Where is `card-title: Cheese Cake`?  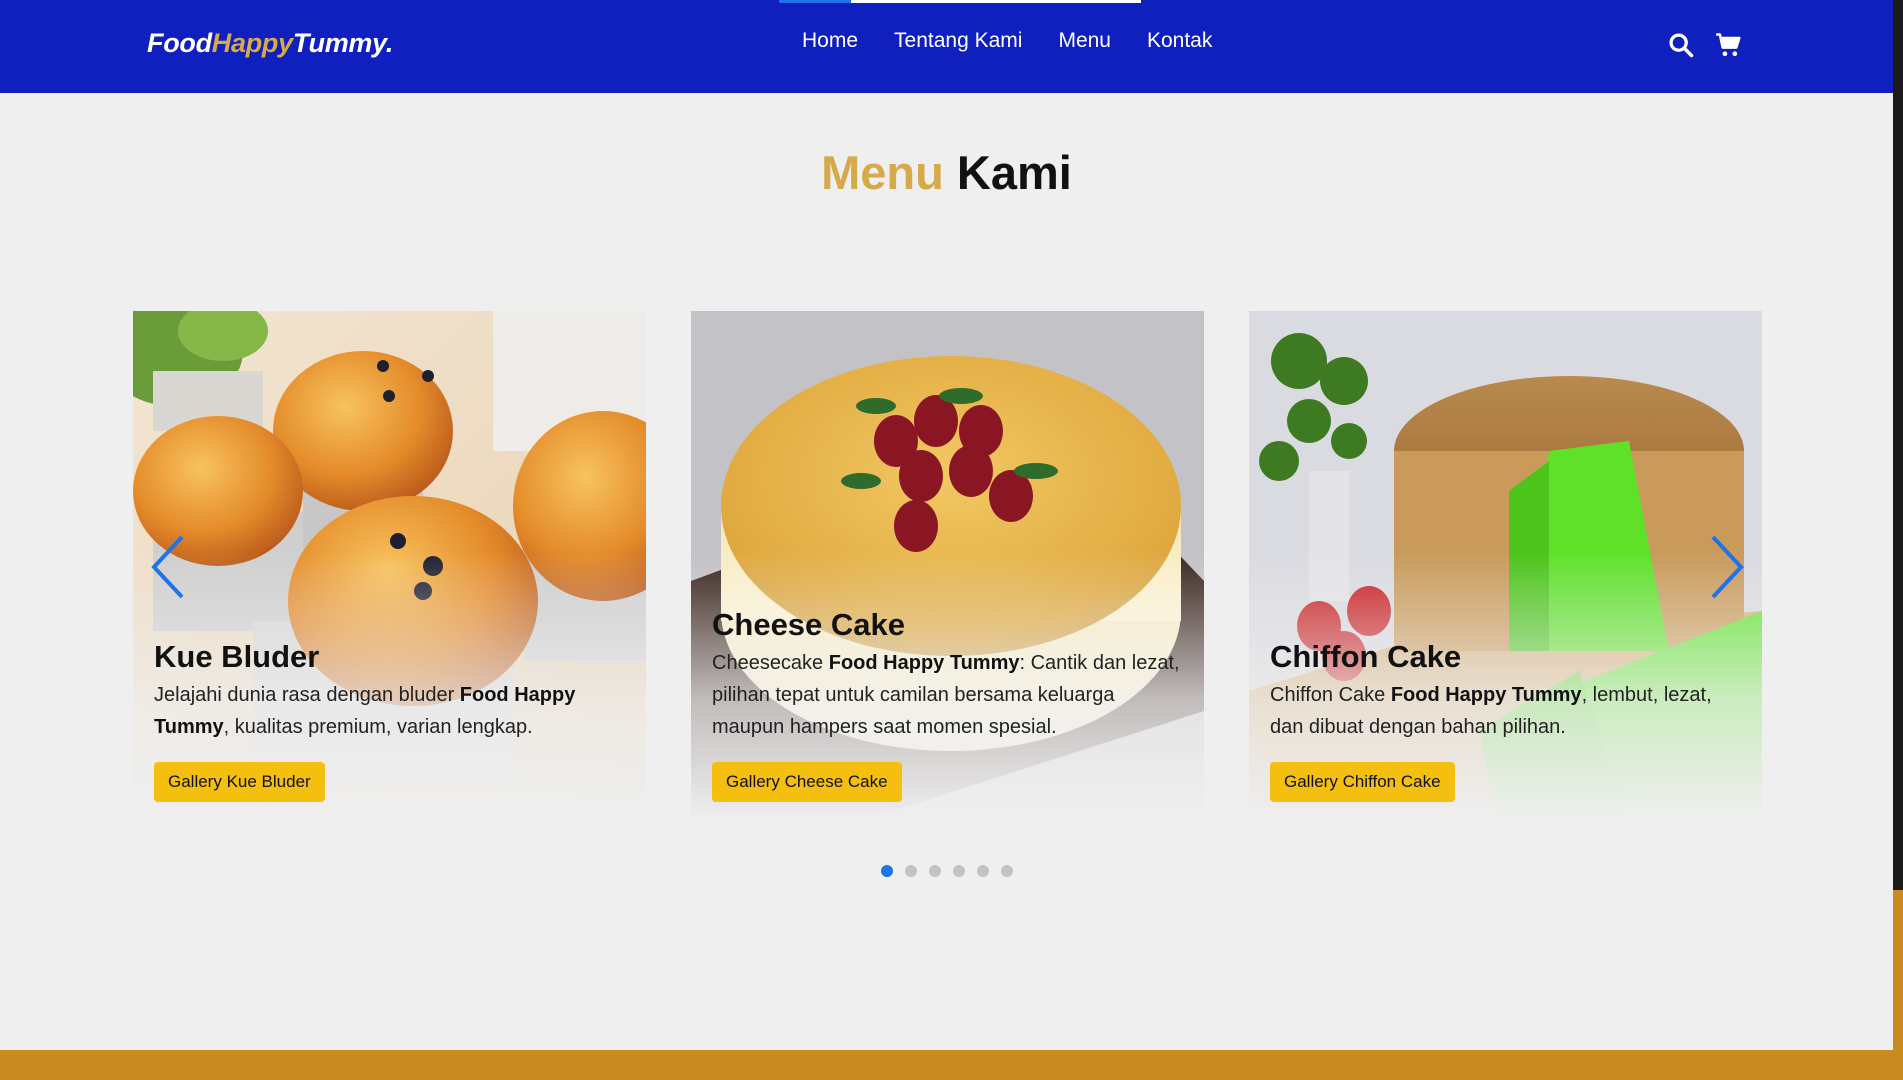 card-title: Cheese Cake is located at coordinates (809, 624).